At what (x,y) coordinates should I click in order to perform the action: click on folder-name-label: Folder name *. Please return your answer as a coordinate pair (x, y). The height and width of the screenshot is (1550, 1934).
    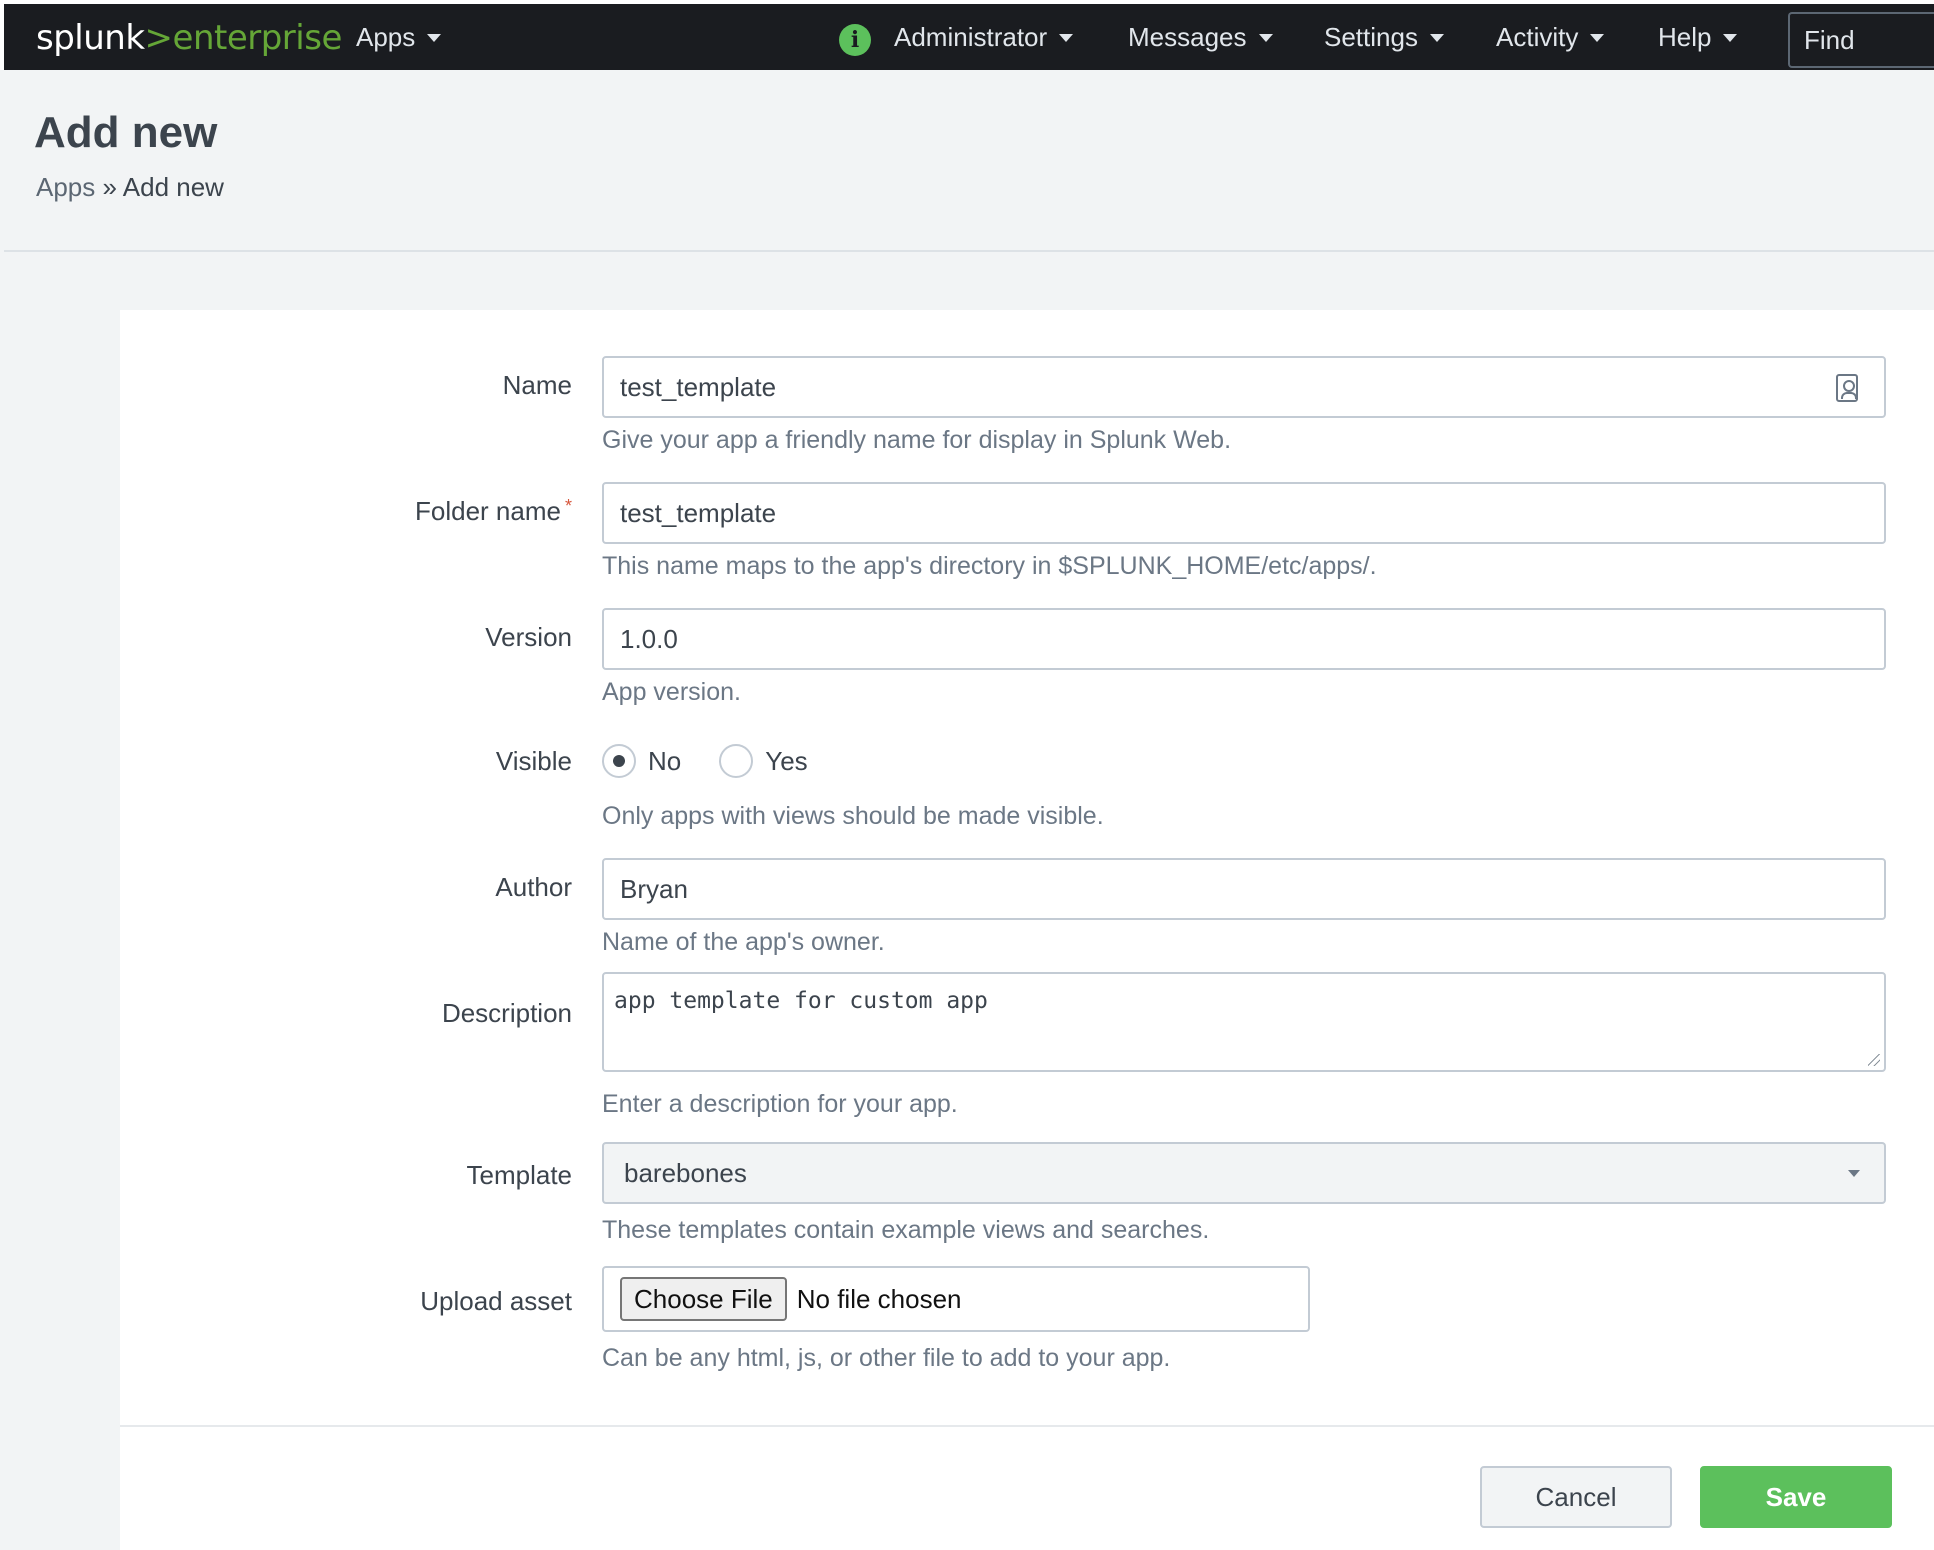
    Looking at the image, I should click on (347, 511).